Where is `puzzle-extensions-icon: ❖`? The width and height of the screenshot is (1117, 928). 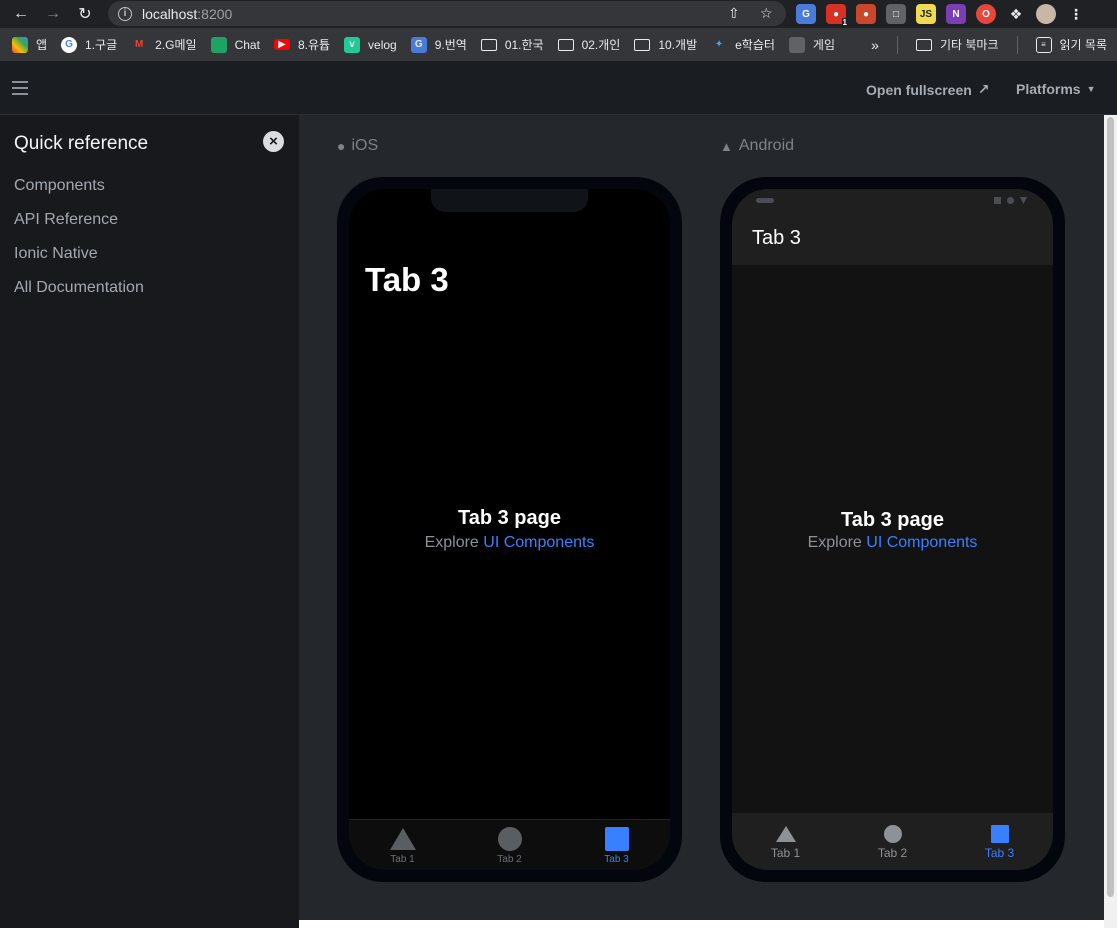 puzzle-extensions-icon: ❖ is located at coordinates (1016, 14).